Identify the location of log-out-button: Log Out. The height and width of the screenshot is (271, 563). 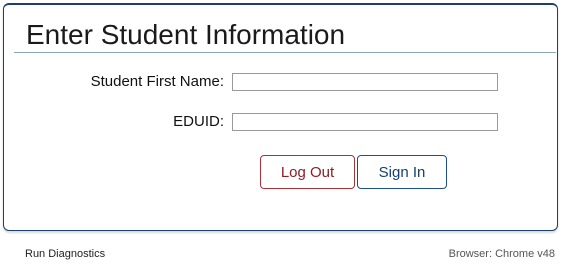
(307, 172).